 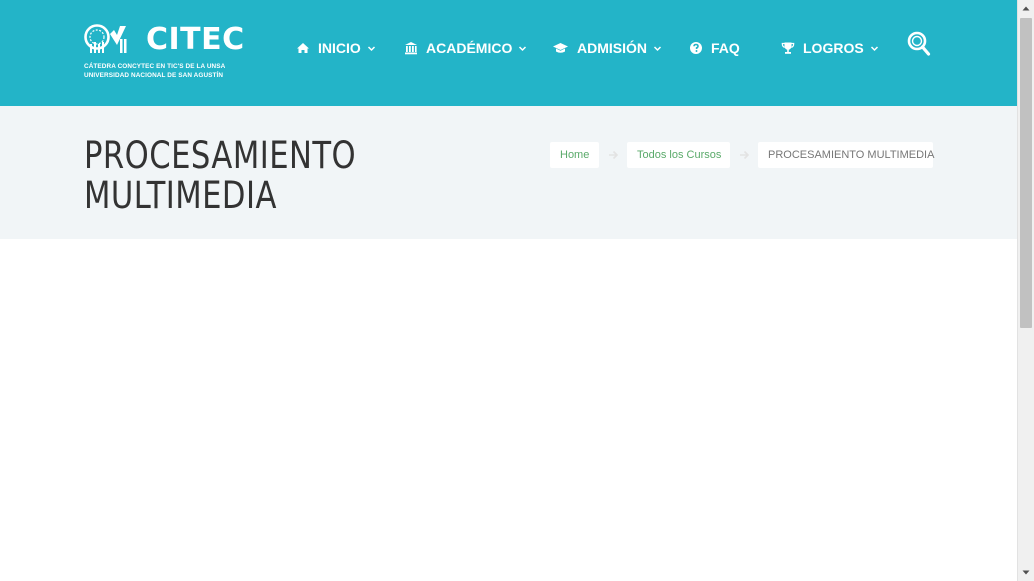 I want to click on nav-item-inicio: INICIO, so click(x=336, y=48).